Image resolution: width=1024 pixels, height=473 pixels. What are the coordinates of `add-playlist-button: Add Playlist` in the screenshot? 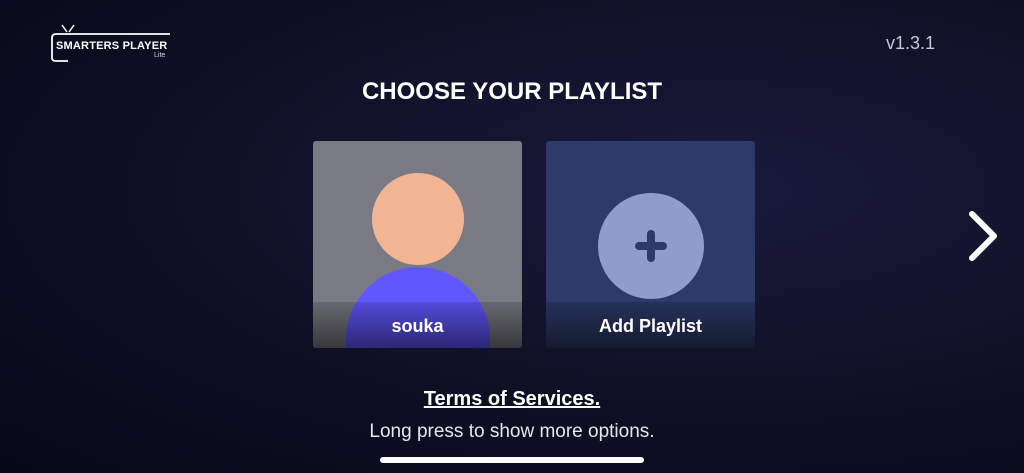 It's located at (650, 244).